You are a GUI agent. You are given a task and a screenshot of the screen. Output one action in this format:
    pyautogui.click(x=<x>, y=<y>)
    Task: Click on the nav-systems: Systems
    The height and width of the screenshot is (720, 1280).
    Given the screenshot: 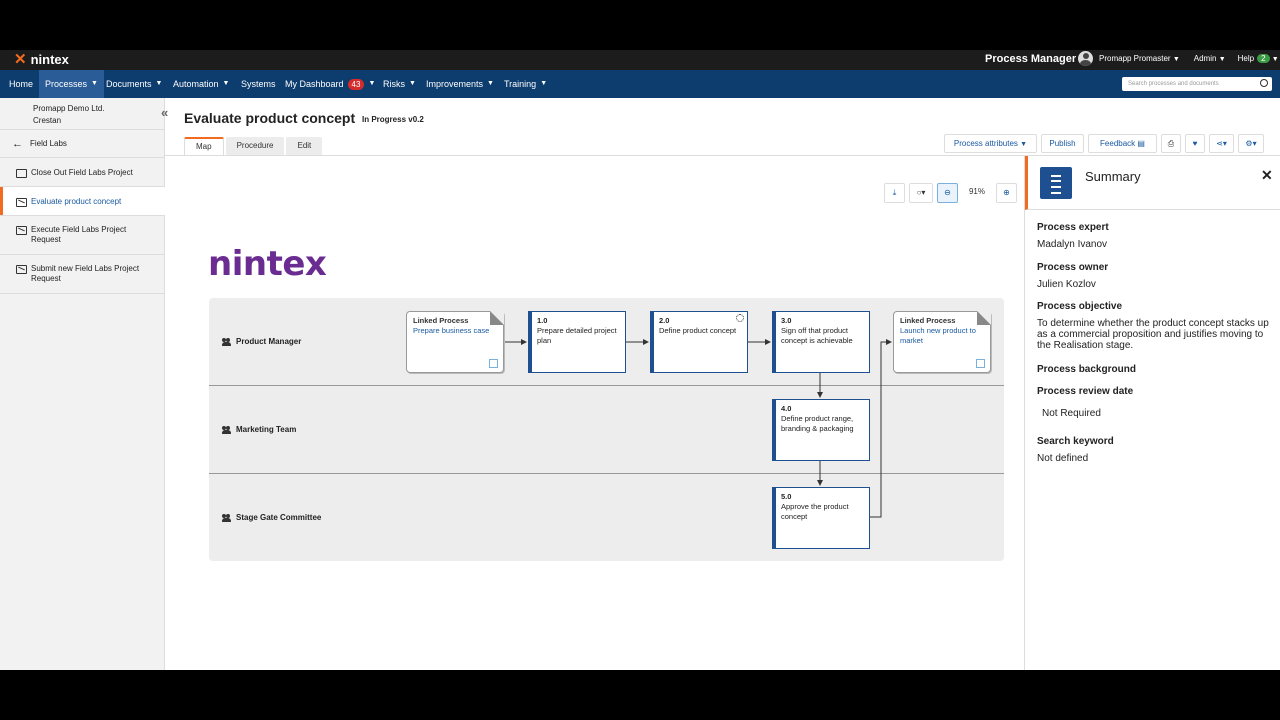 What is the action you would take?
    pyautogui.click(x=258, y=84)
    